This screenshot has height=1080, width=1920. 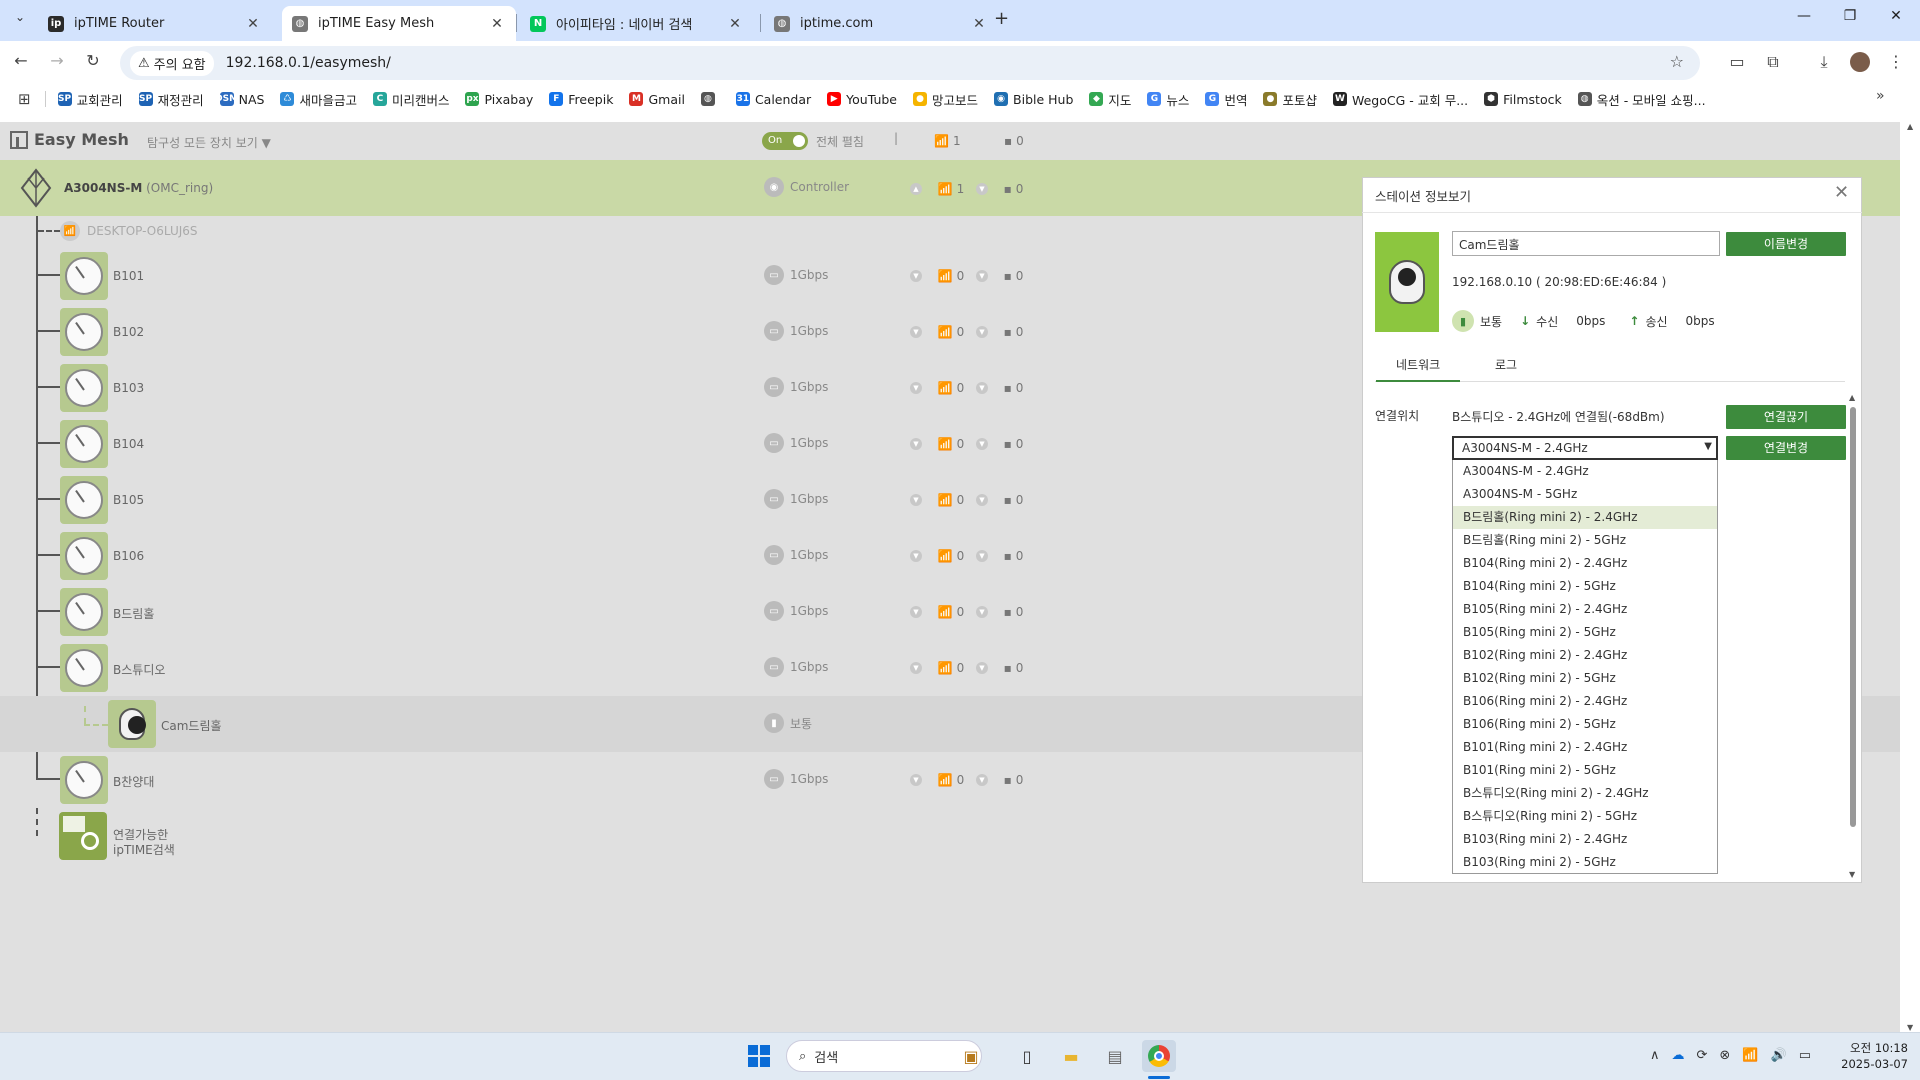 I want to click on bookmarks-overflow-icon: », so click(x=1880, y=96).